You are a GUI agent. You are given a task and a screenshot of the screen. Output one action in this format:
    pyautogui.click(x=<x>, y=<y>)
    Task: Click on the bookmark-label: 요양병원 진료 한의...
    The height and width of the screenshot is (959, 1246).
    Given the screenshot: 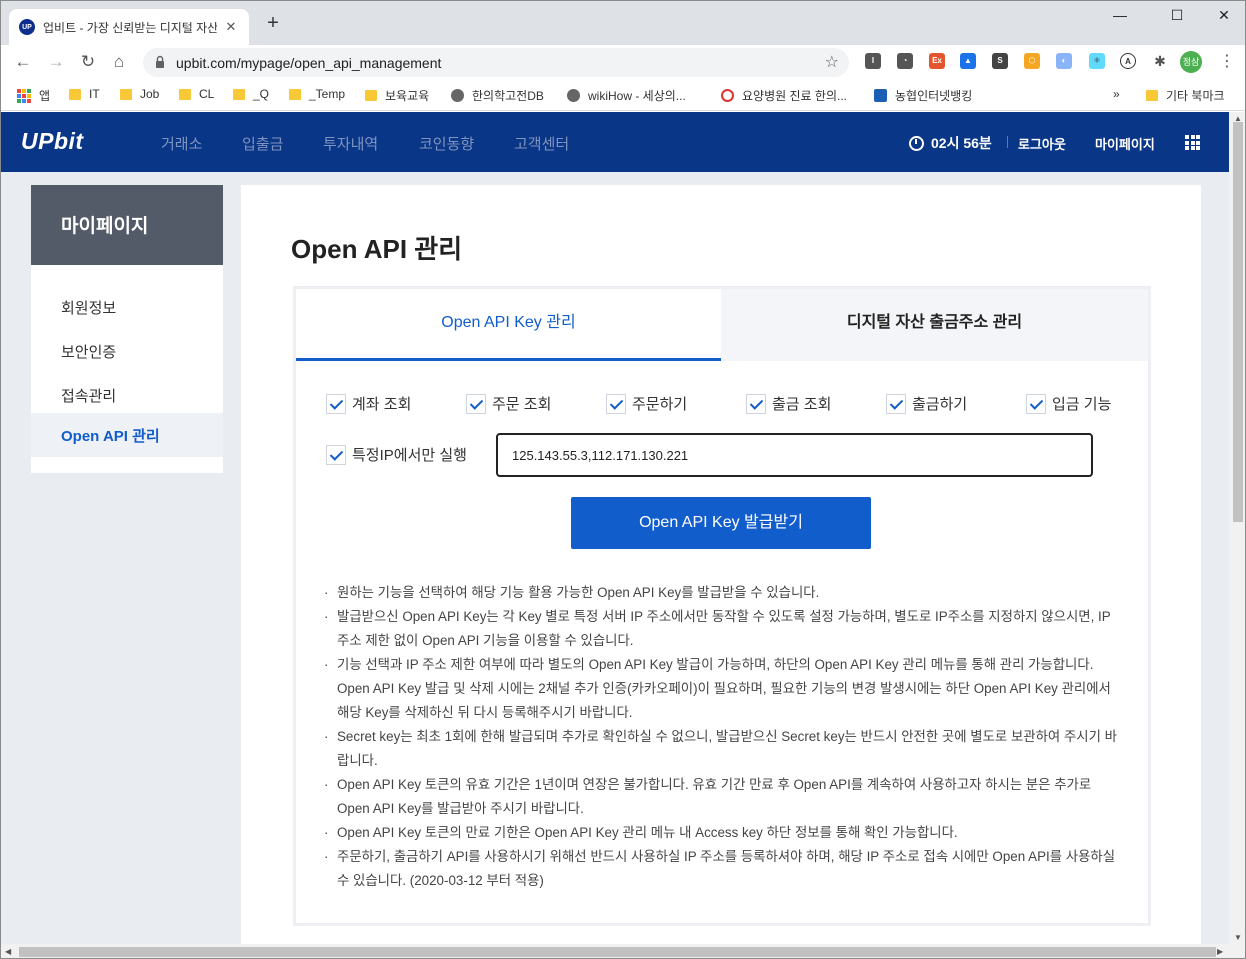 What is the action you would take?
    pyautogui.click(x=794, y=96)
    